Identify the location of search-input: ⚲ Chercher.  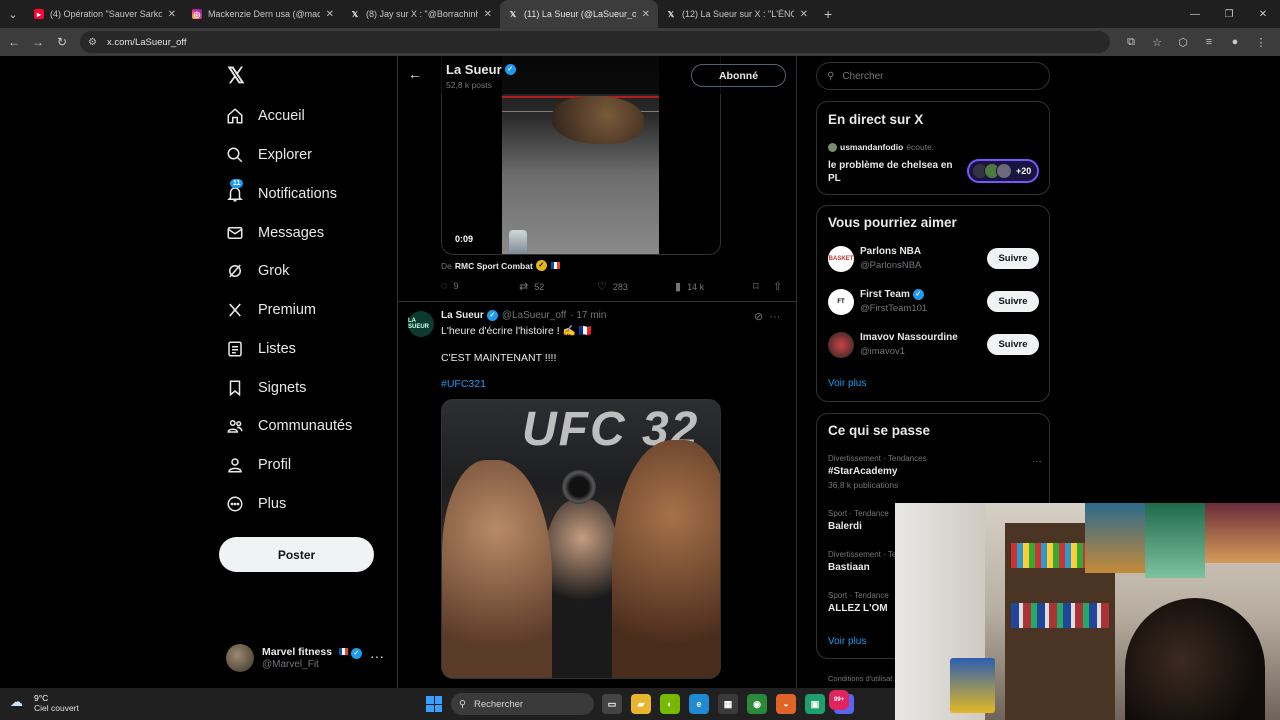
(933, 76).